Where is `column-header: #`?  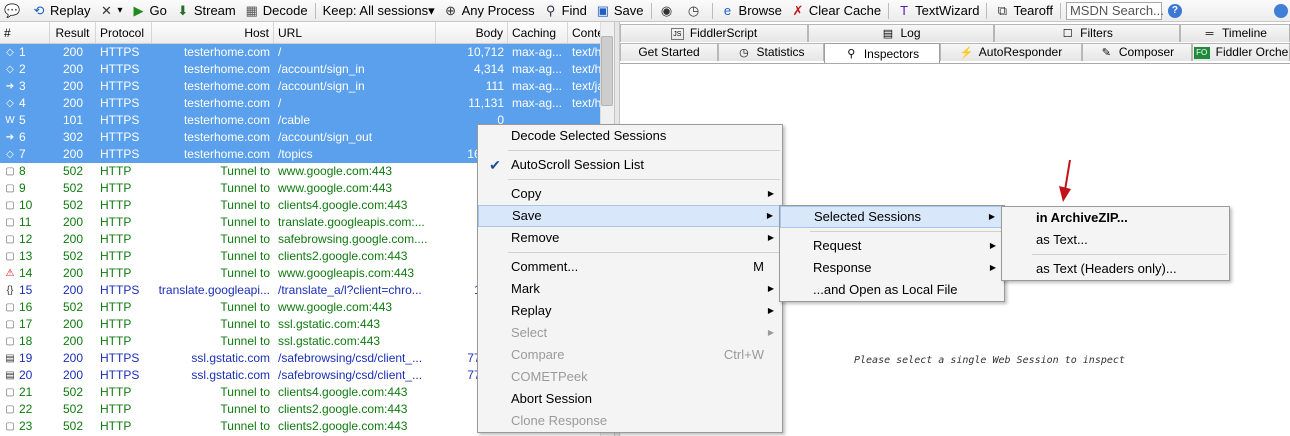 column-header: # is located at coordinates (25, 32).